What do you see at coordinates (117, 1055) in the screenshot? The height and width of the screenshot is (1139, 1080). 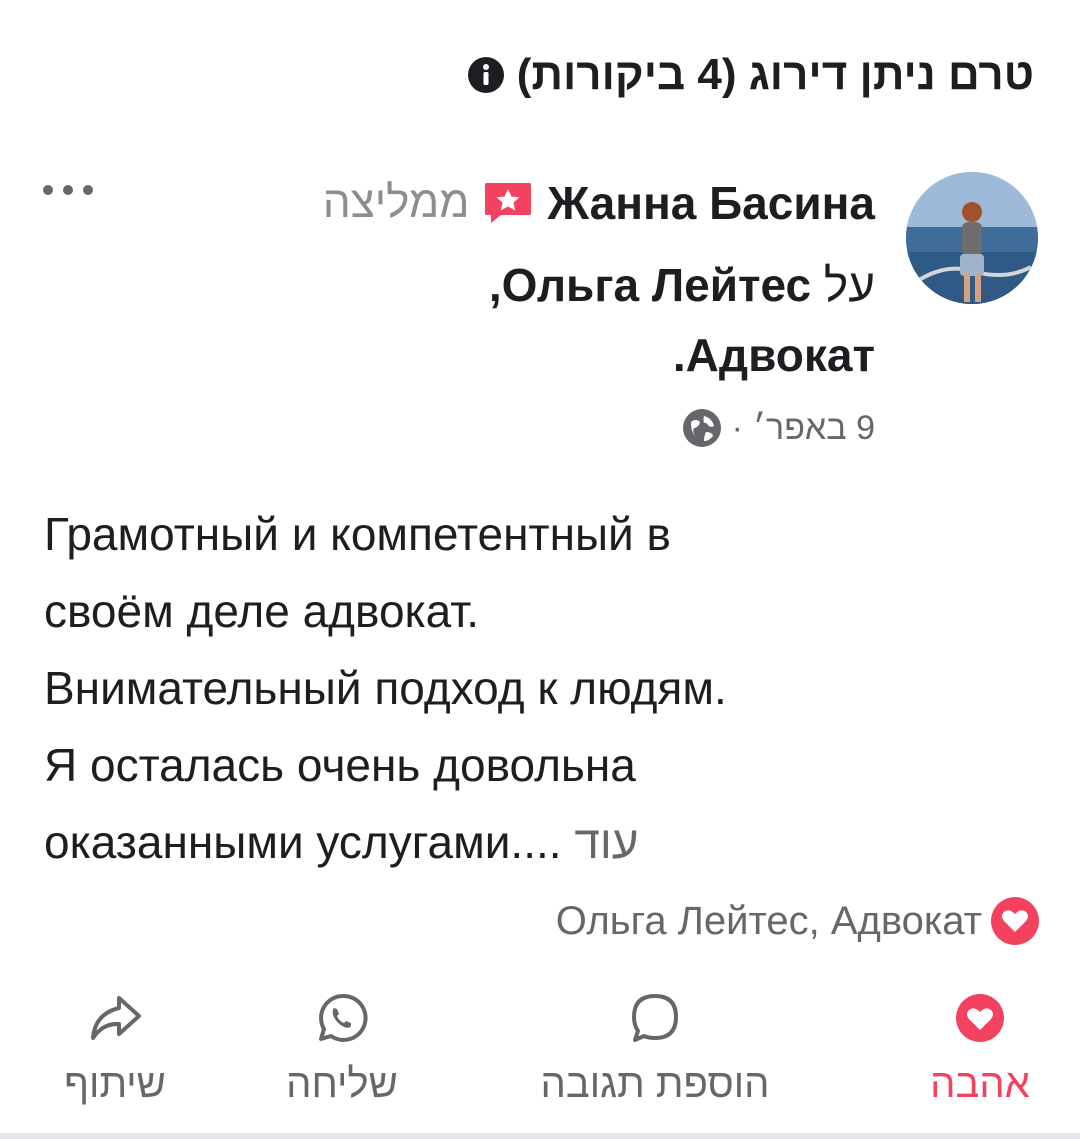 I see `share-button: שיתוף` at bounding box center [117, 1055].